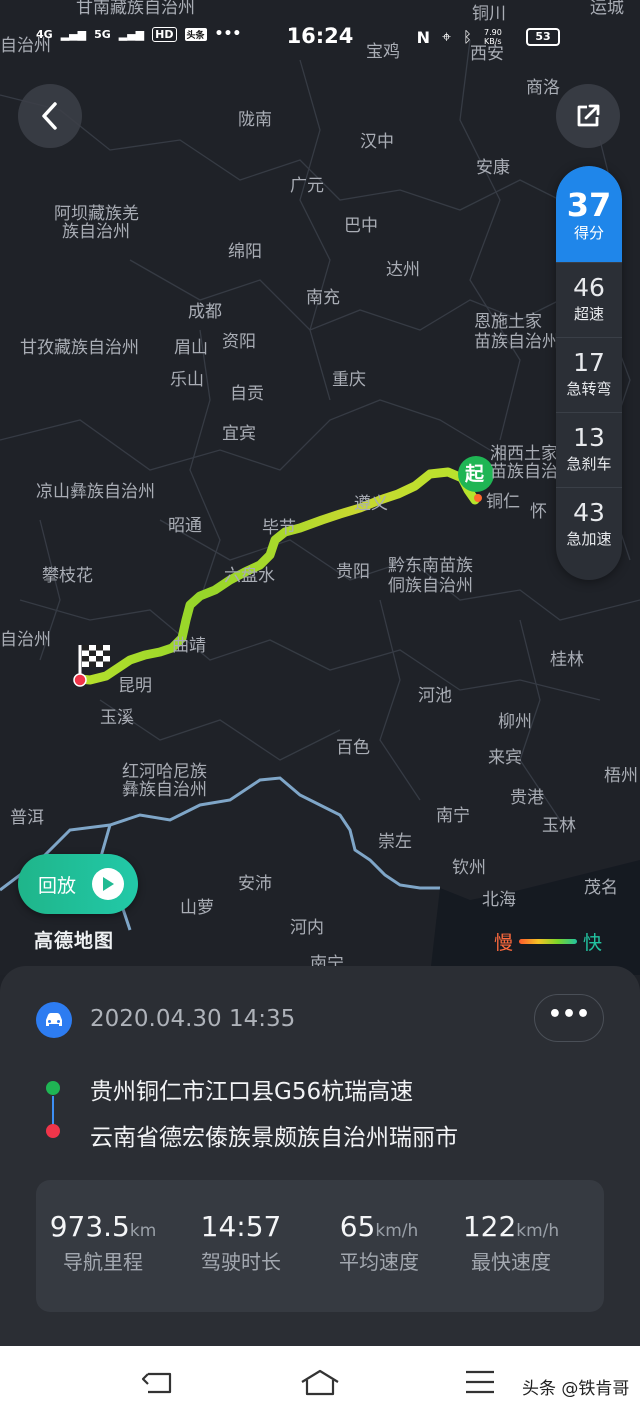  Describe the element at coordinates (511, 1245) in the screenshot. I see `stat-max-speed: 122km/h 最快速度` at that location.